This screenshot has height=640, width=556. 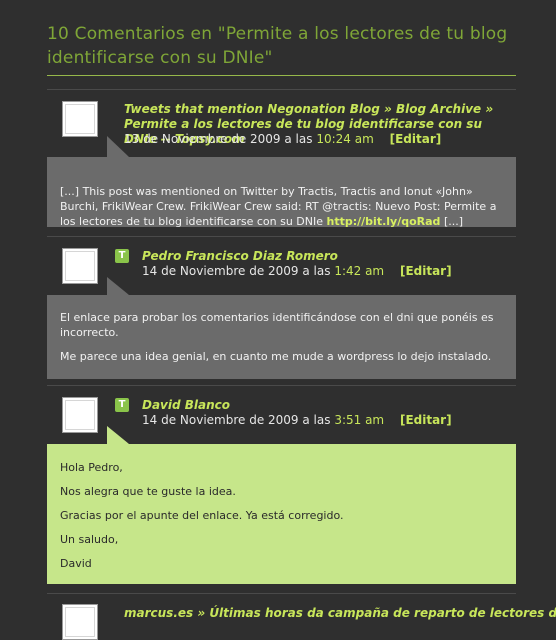 What do you see at coordinates (453, 221) in the screenshot?
I see `comment-text-end: [...]` at bounding box center [453, 221].